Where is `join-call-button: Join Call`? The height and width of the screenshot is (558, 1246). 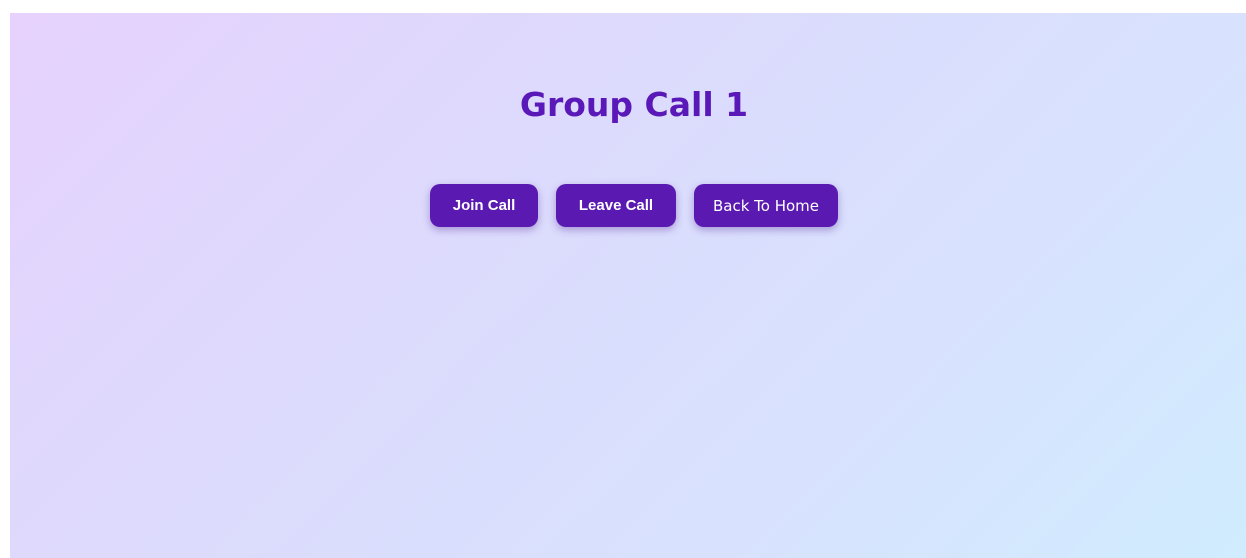
join-call-button: Join Call is located at coordinates (484, 205).